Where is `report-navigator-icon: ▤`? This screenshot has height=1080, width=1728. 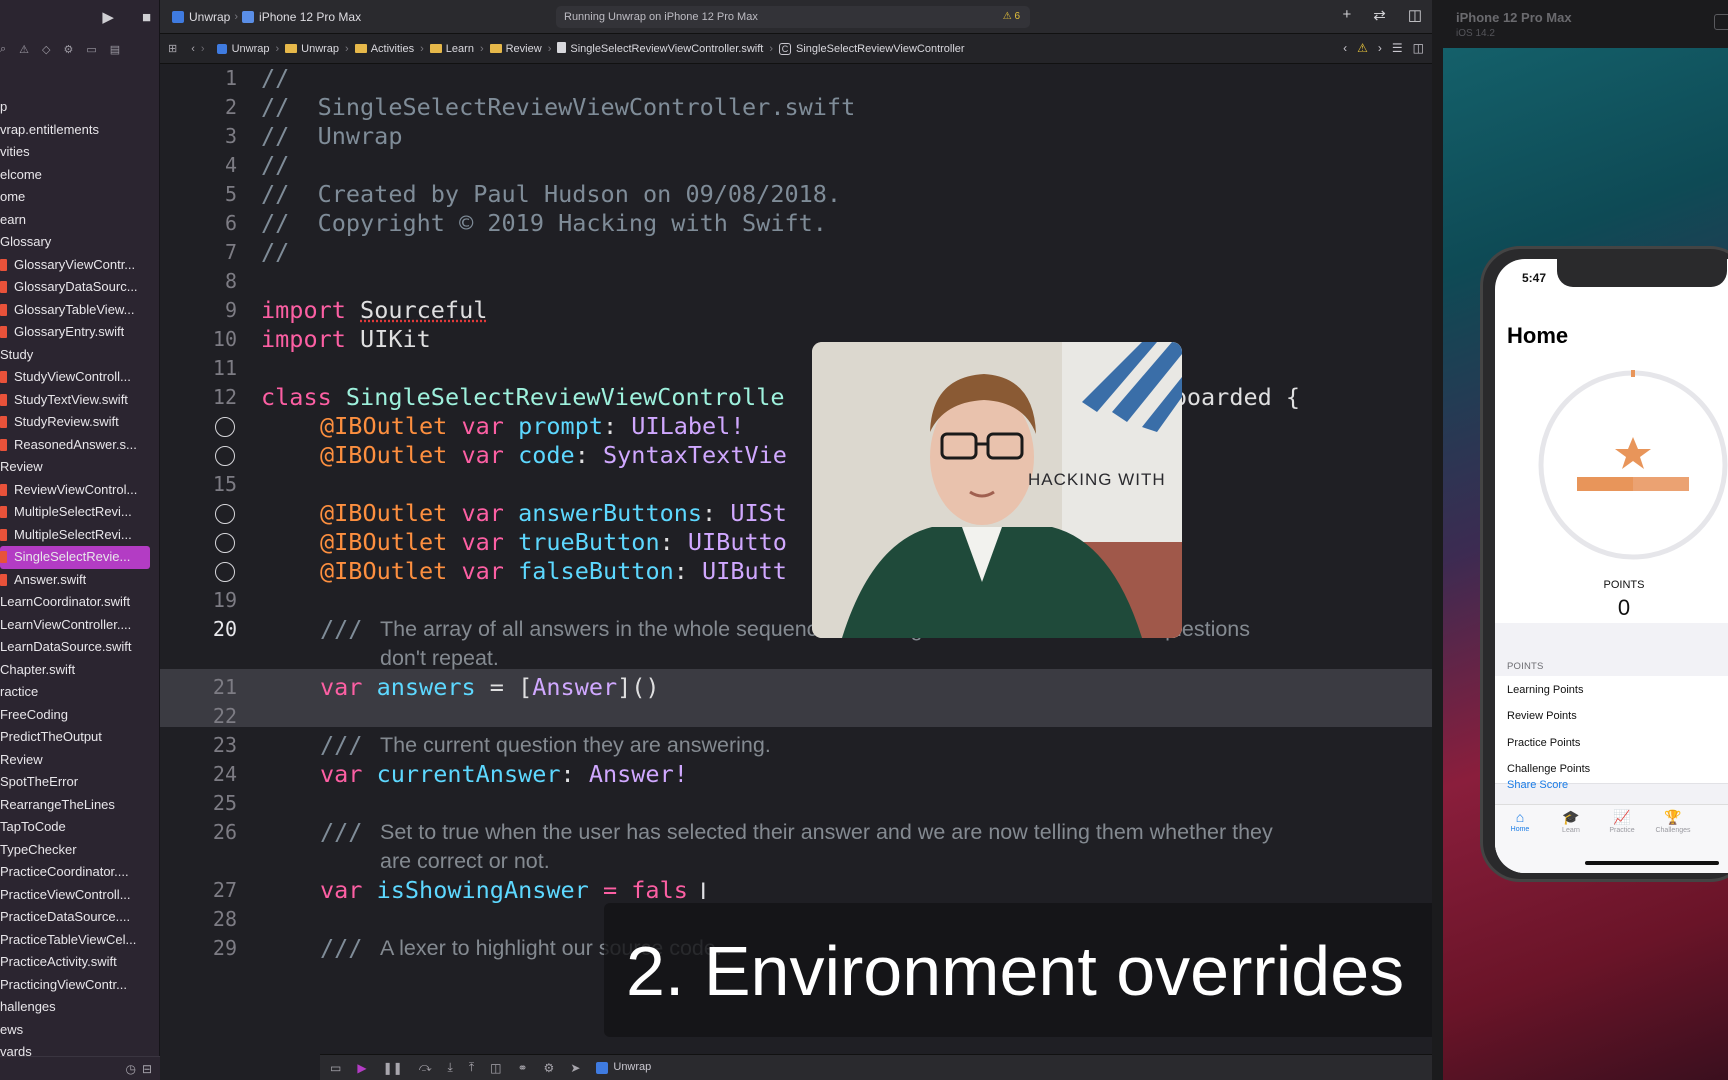
report-navigator-icon: ▤ is located at coordinates (115, 49).